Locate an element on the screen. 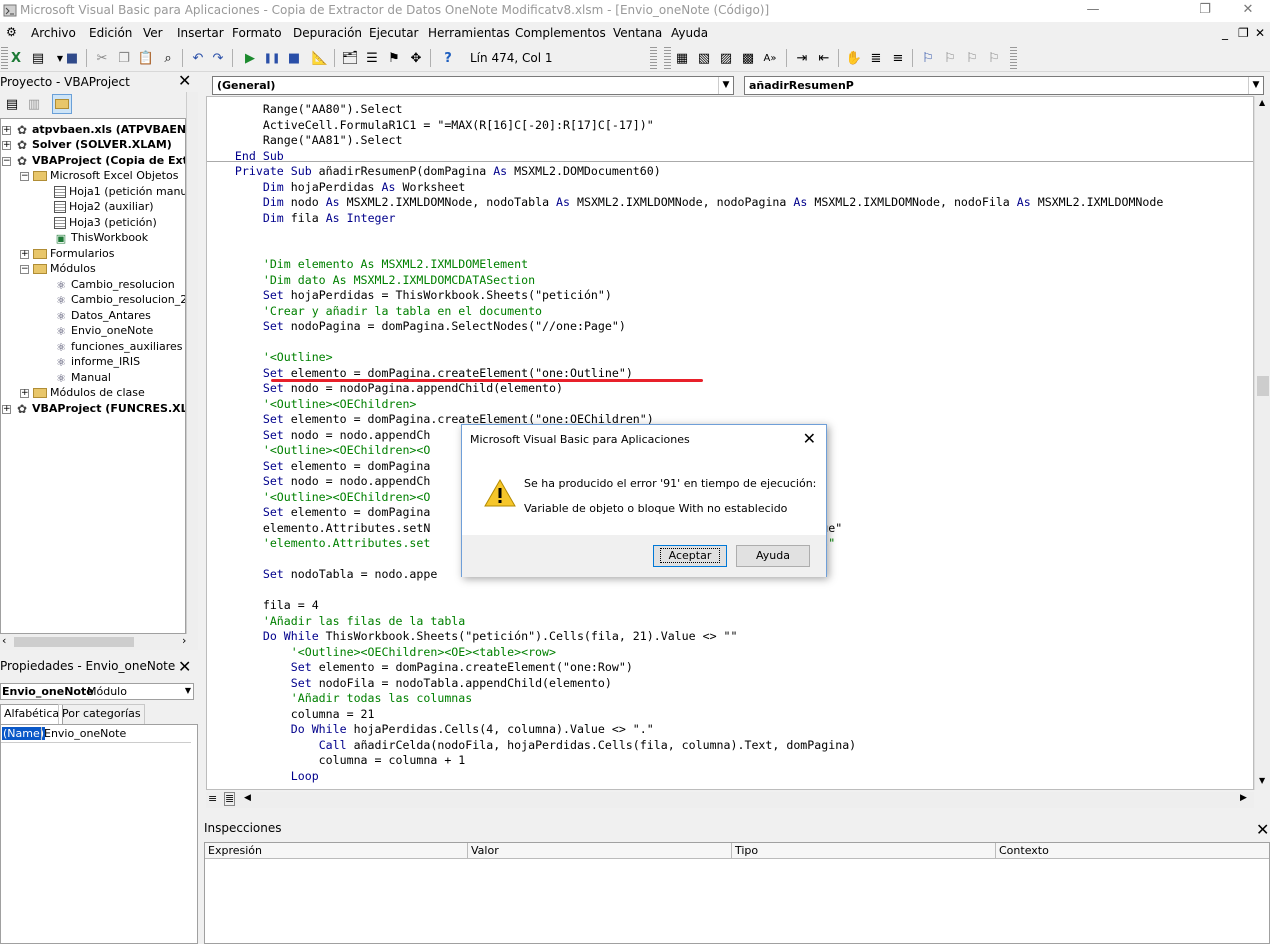  view-excel-icon: X is located at coordinates (16, 58).